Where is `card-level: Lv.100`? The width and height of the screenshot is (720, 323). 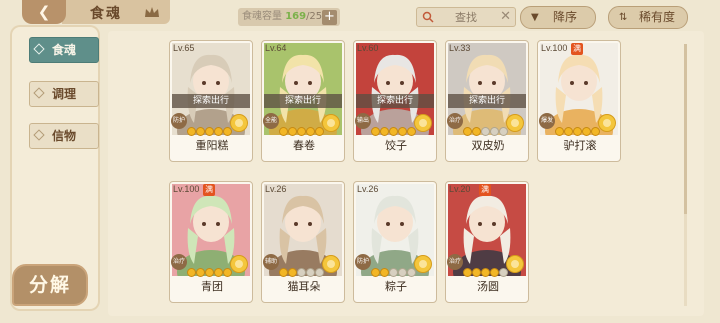 card-level: Lv.100 is located at coordinates (554, 48).